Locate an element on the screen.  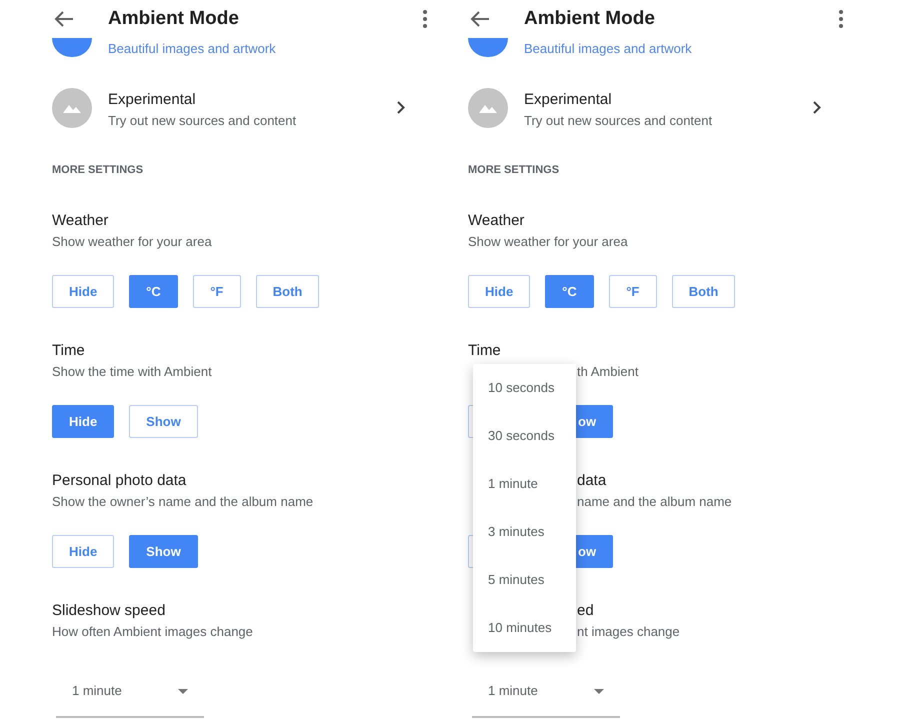
setting-description: name and the album name is located at coordinates (654, 501).